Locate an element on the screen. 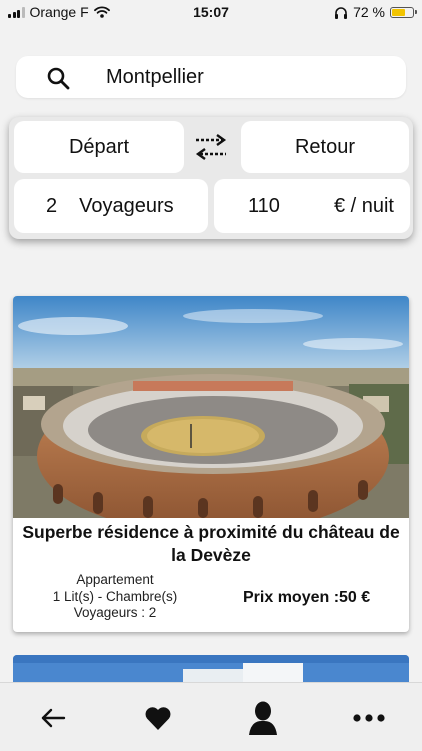  nav-profile-button is located at coordinates (263, 718).